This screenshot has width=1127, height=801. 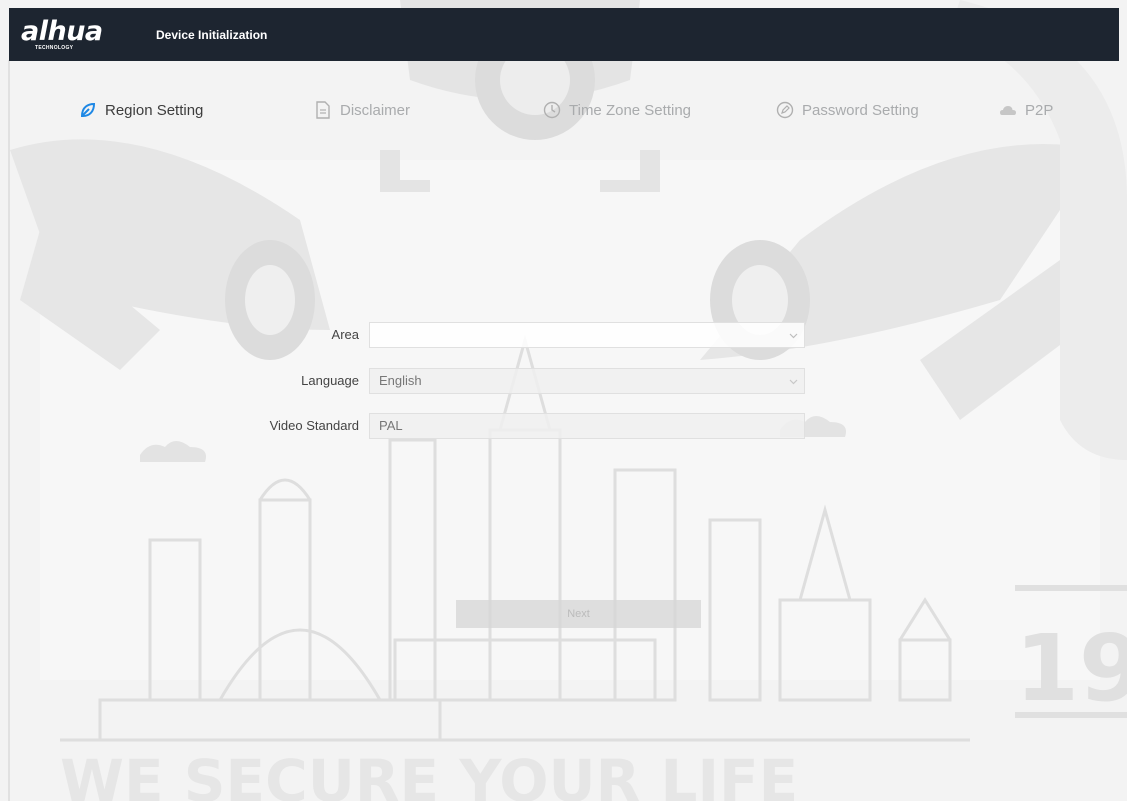 I want to click on language-label: Language, so click(x=330, y=380).